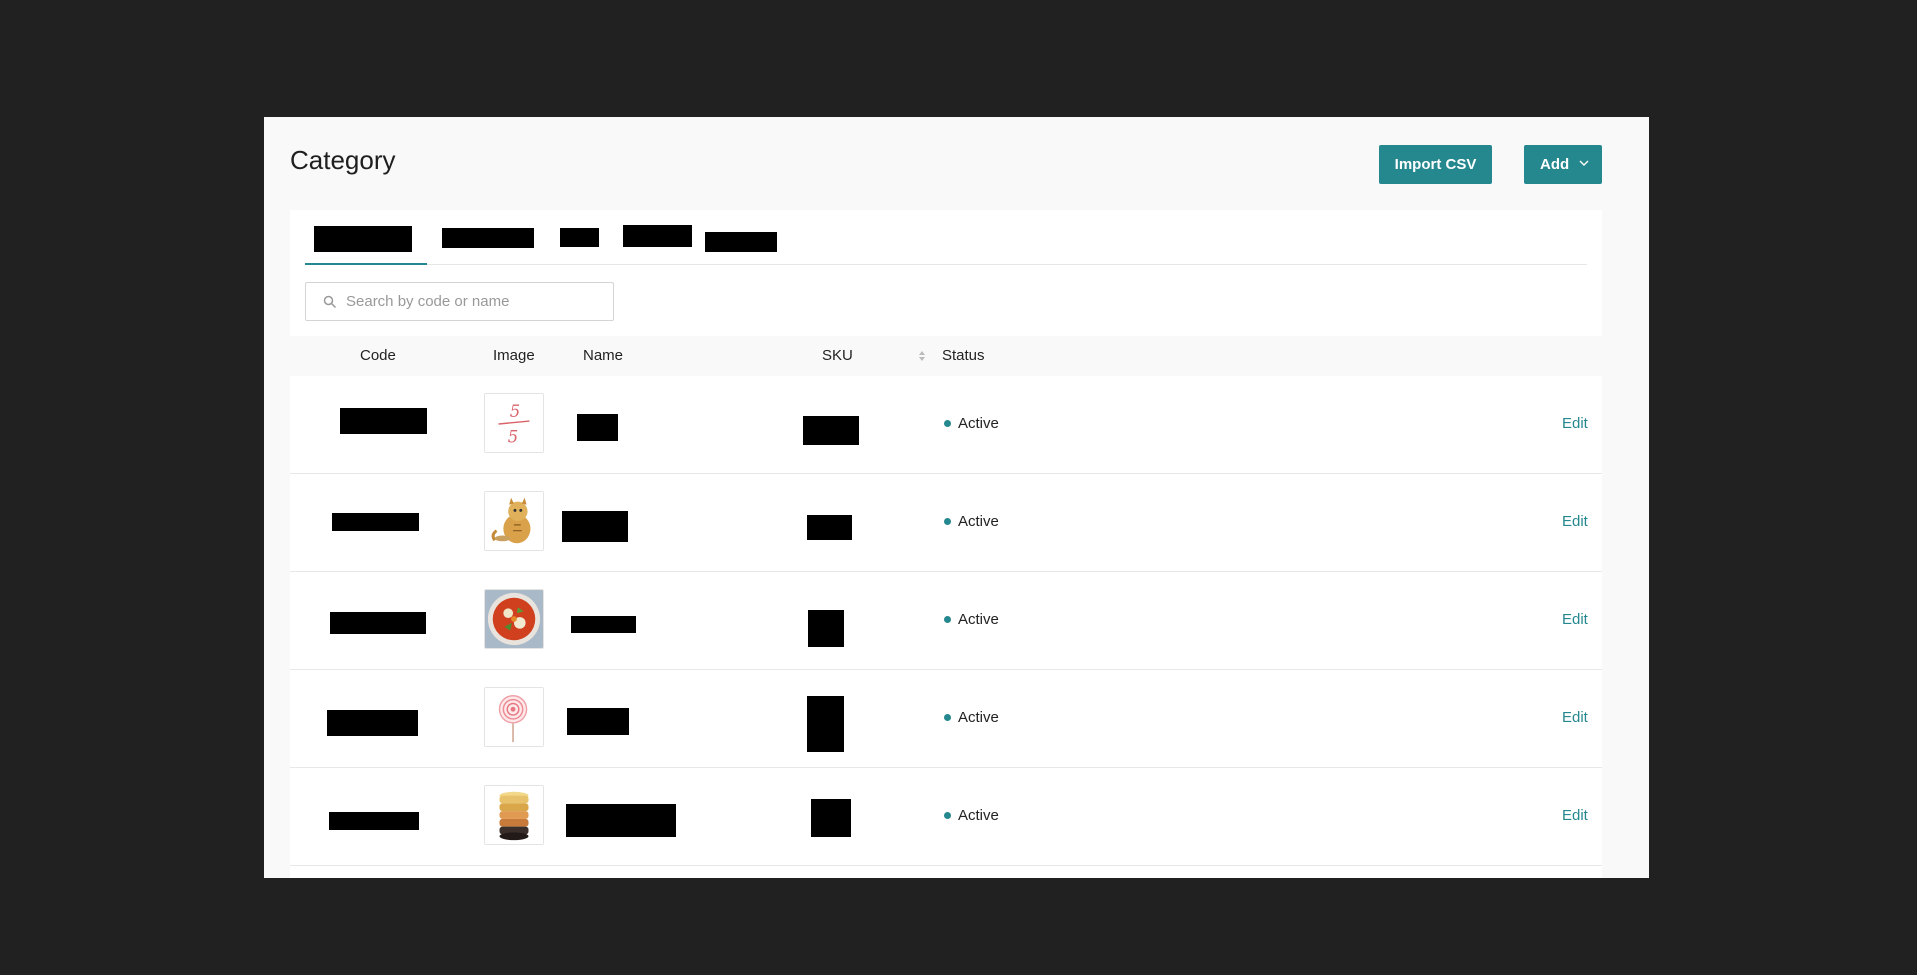 The height and width of the screenshot is (975, 1917). Describe the element at coordinates (471, 301) in the screenshot. I see `search-input` at that location.